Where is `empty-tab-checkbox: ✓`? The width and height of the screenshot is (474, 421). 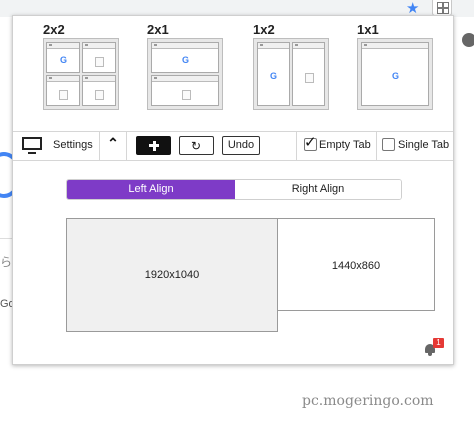 empty-tab-checkbox: ✓ is located at coordinates (310, 142).